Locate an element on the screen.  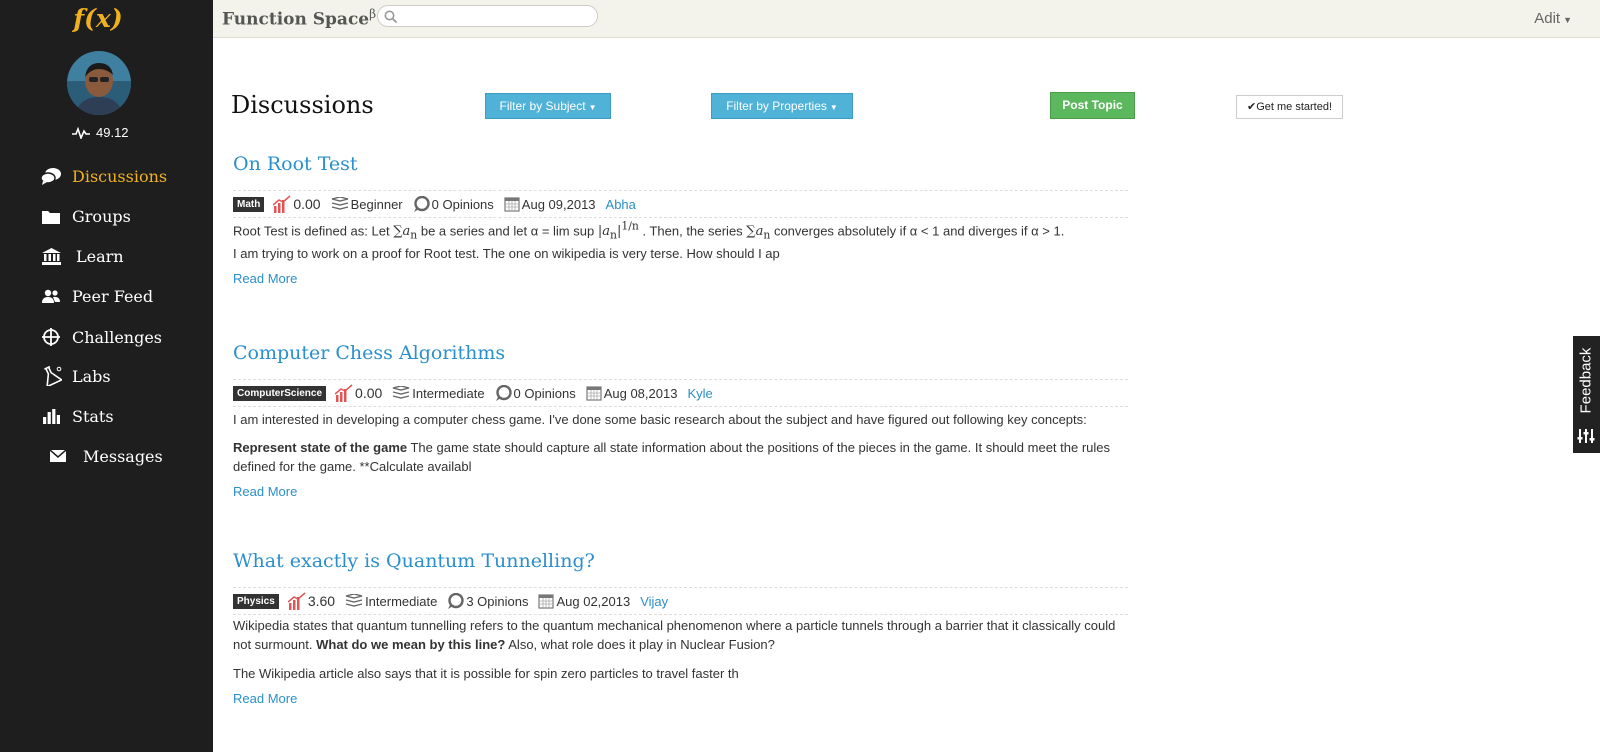
post-level: Beginner is located at coordinates (367, 204).